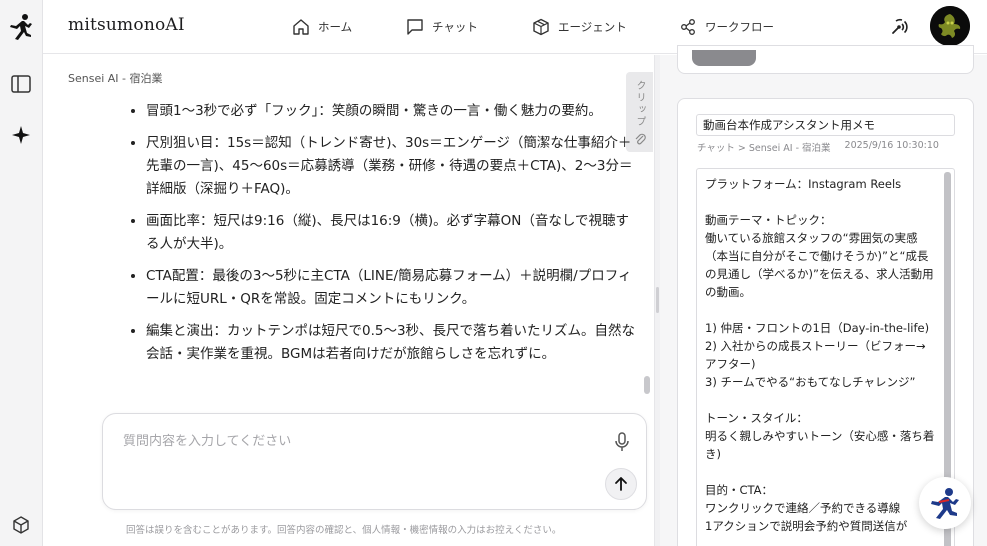 The height and width of the screenshot is (546, 987). What do you see at coordinates (622, 442) in the screenshot?
I see `microphone-icon` at bounding box center [622, 442].